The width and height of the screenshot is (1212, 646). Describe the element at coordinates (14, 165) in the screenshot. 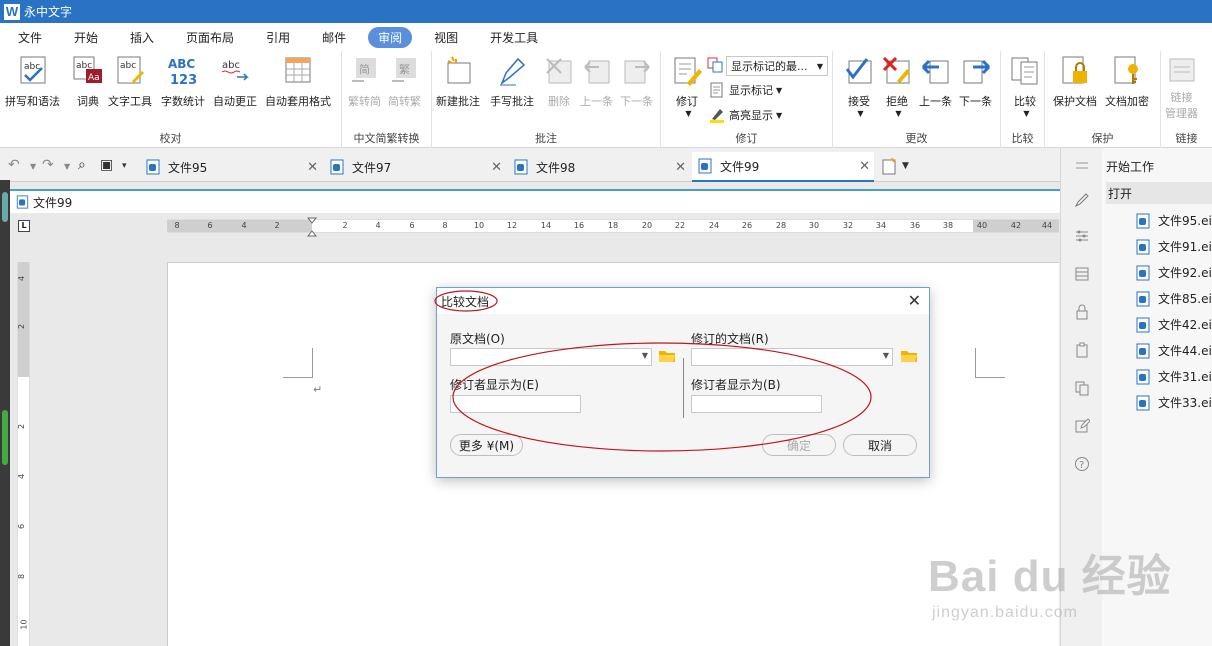

I see `undo-icon: ↶` at that location.